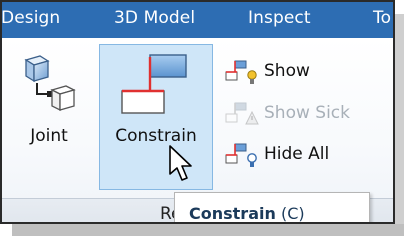 Image resolution: width=407 pixels, height=250 pixels. What do you see at coordinates (241, 155) in the screenshot?
I see `constraint-hide-all-icon` at bounding box center [241, 155].